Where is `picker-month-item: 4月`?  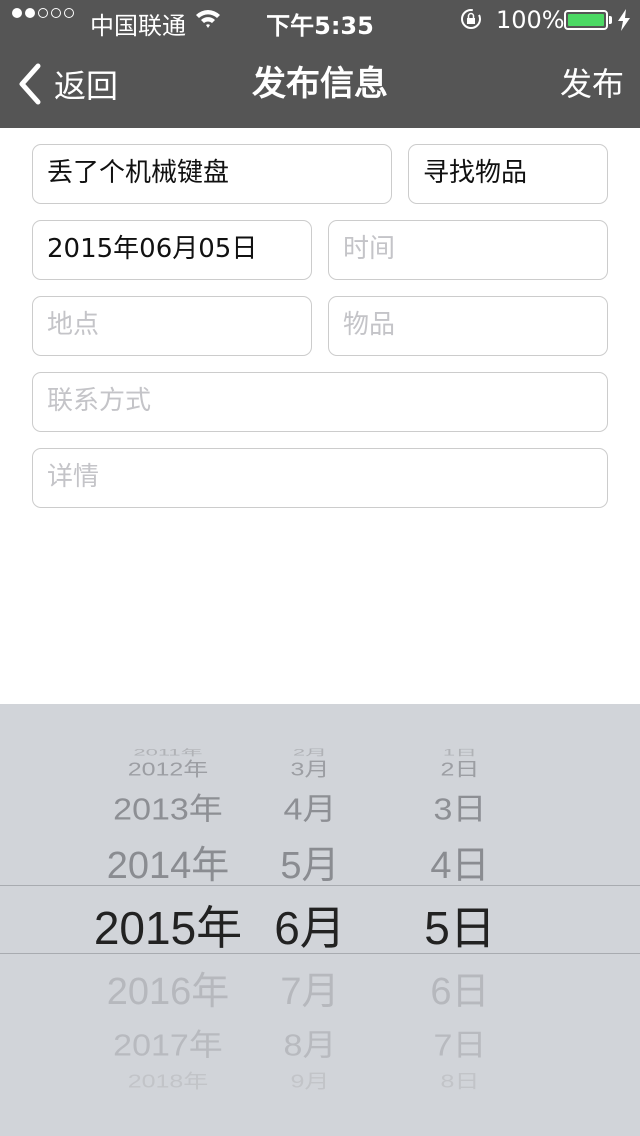 picker-month-item: 4月 is located at coordinates (310, 809).